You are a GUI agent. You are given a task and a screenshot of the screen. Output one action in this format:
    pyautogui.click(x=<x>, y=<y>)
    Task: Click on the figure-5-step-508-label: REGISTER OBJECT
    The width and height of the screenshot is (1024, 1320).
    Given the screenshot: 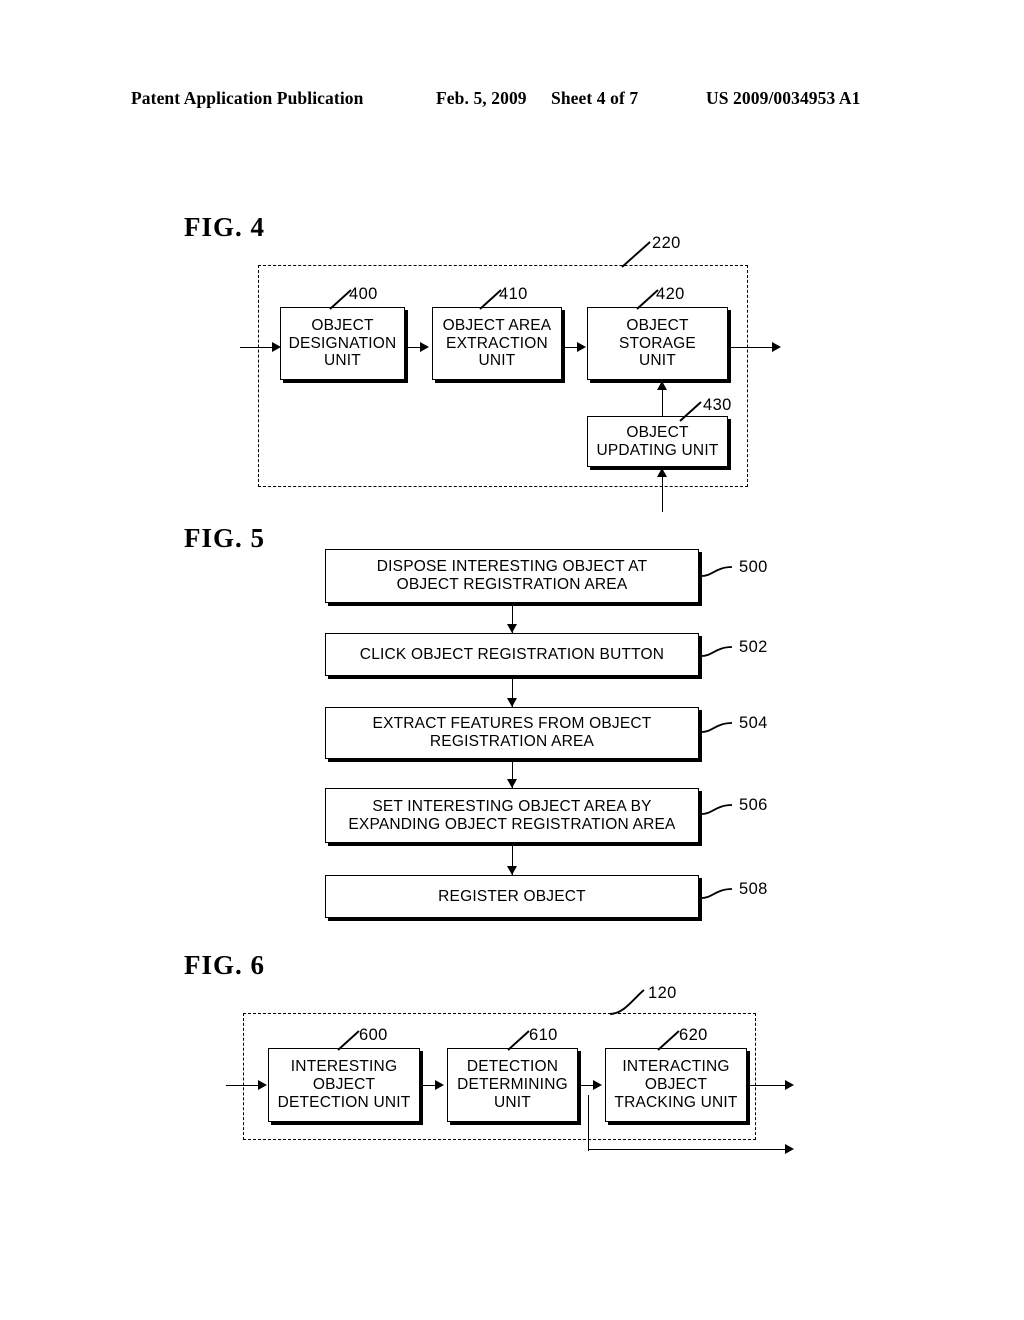 What is the action you would take?
    pyautogui.click(x=512, y=896)
    